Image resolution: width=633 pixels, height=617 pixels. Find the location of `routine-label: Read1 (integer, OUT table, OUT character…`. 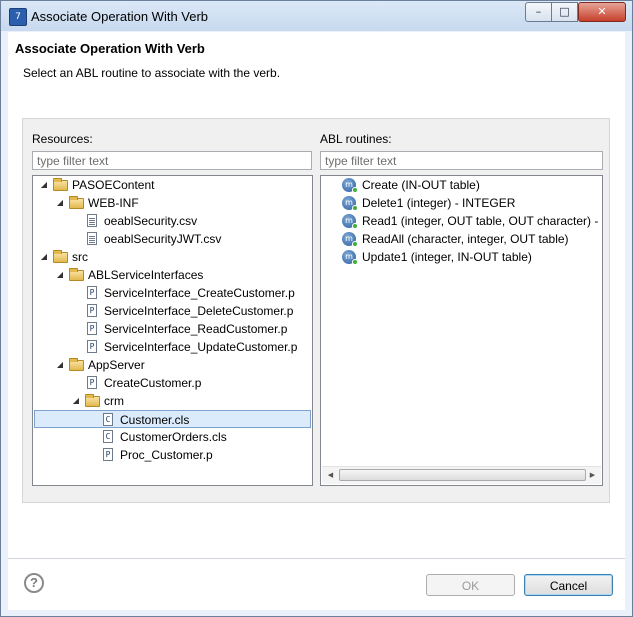

routine-label: Read1 (integer, OUT table, OUT character… is located at coordinates (482, 221).